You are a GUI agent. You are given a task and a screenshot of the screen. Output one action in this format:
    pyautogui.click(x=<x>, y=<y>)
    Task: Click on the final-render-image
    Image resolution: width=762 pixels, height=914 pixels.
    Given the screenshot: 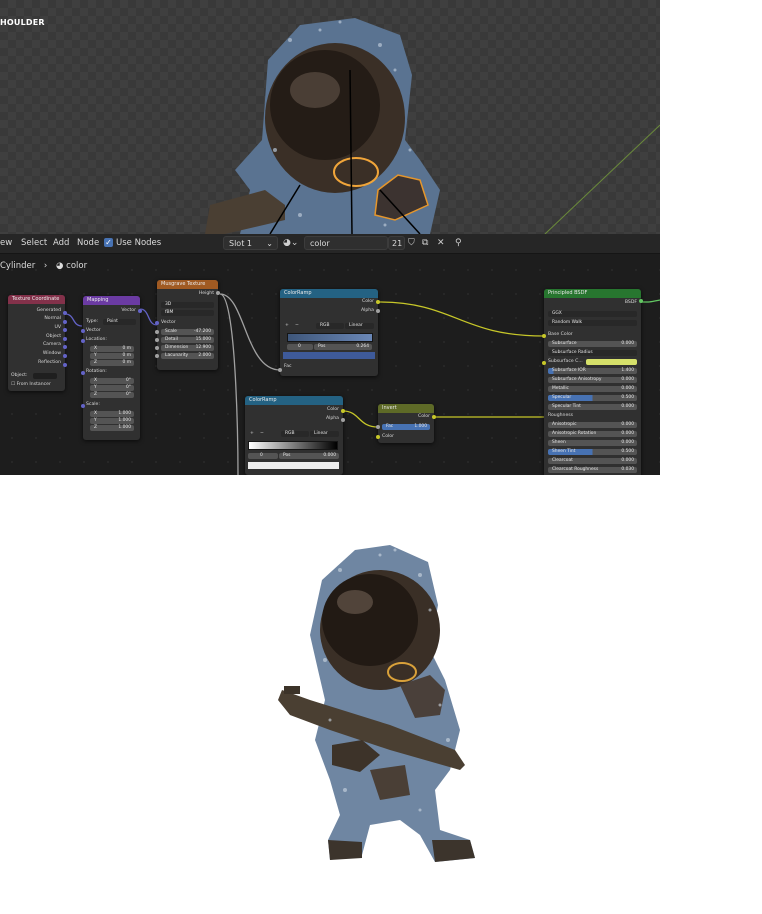 What is the action you would take?
    pyautogui.click(x=376, y=703)
    